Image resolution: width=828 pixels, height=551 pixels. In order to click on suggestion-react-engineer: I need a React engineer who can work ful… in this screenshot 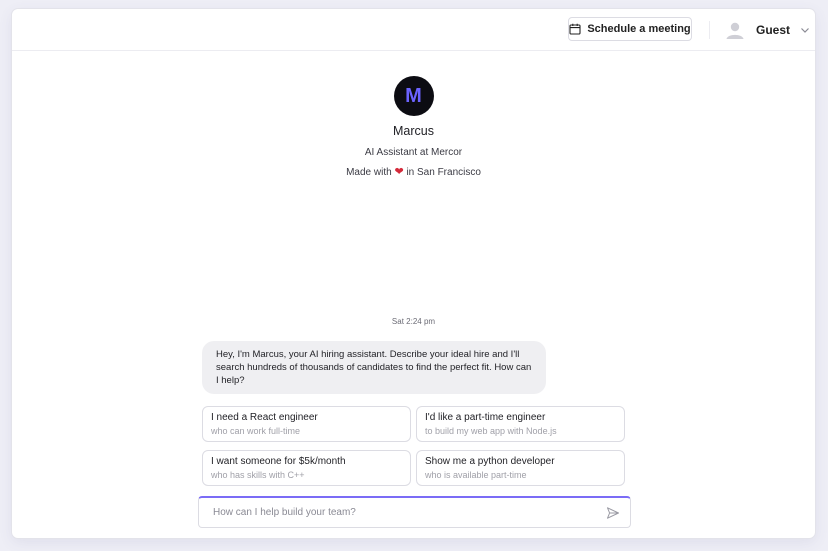, I will do `click(306, 424)`.